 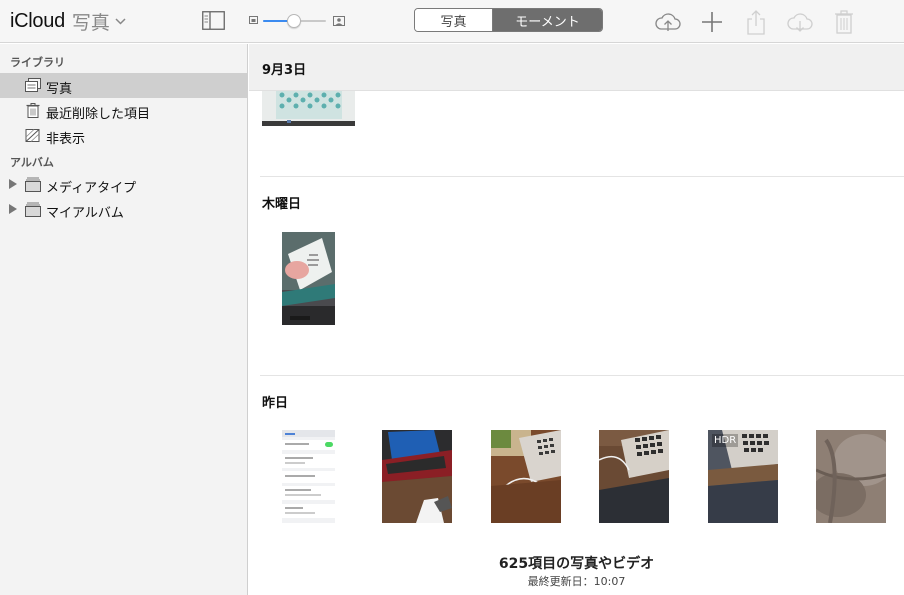 What do you see at coordinates (37, 21) in the screenshot?
I see `icloud-logo-text: iCloud` at bounding box center [37, 21].